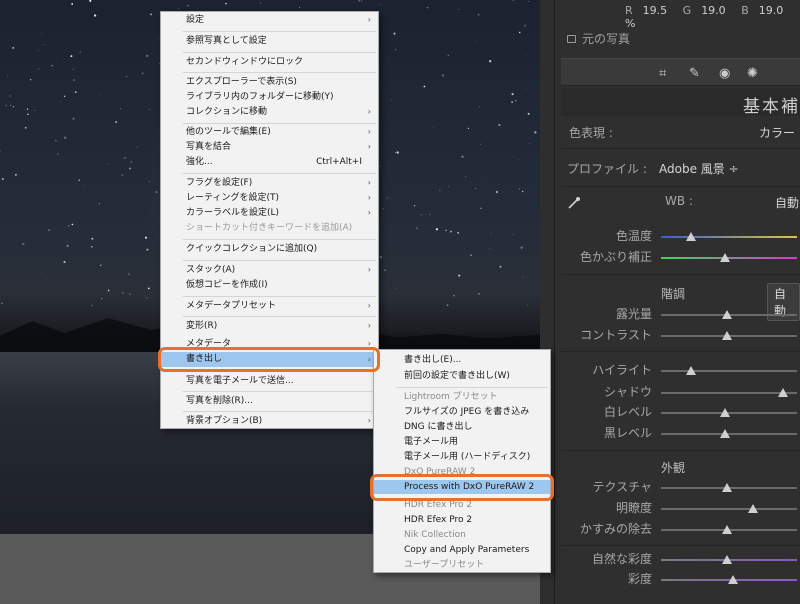 This screenshot has width=800, height=604. What do you see at coordinates (269, 198) in the screenshot?
I see `menu-item-set-rating: レーティングを設定(T) ›` at bounding box center [269, 198].